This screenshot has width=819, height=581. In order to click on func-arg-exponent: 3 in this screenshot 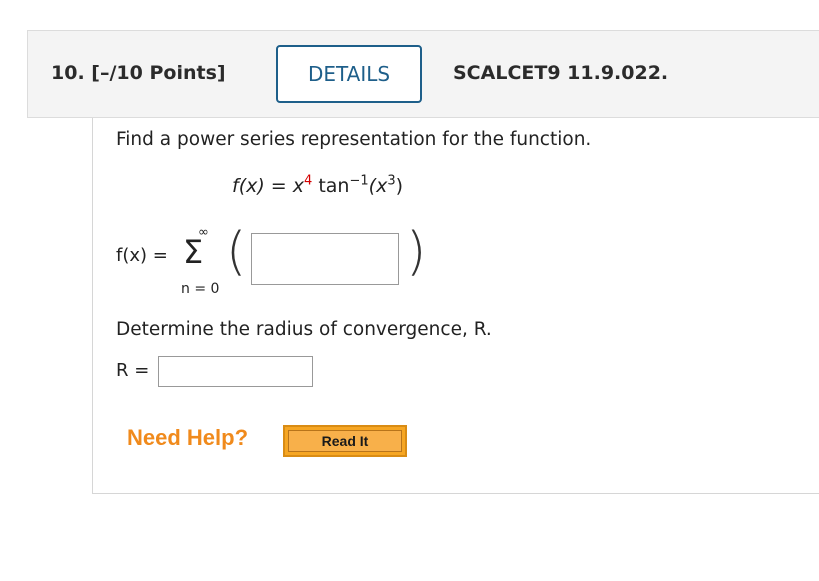, I will do `click(391, 181)`.